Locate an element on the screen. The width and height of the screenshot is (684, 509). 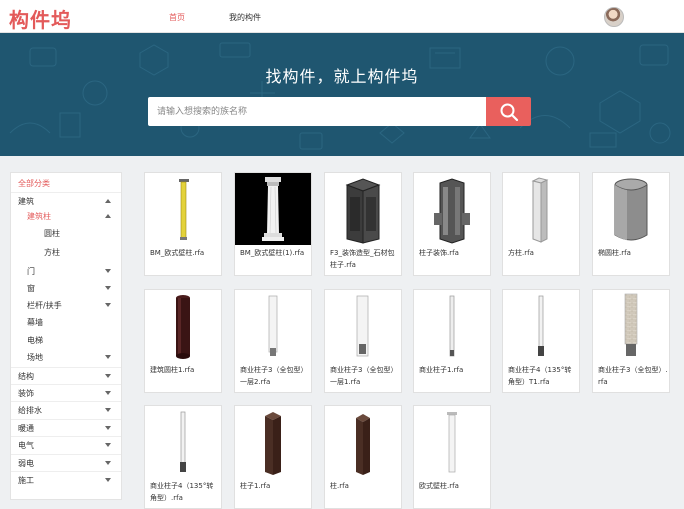
sidebar-item-label: 装饰 is located at coordinates (26, 393).